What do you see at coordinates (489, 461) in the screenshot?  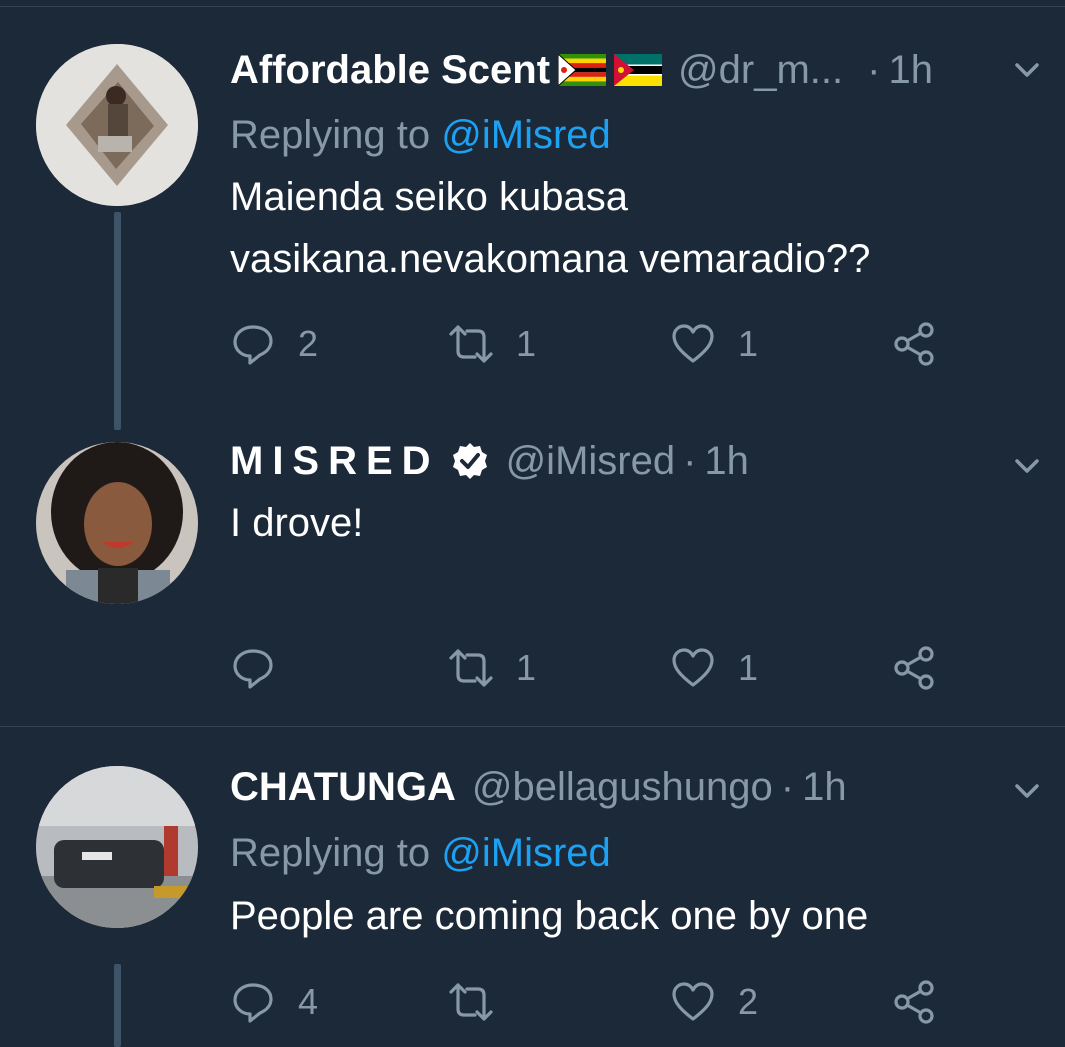 I see `tweet-header: MISRED @iMisred · 1h` at bounding box center [489, 461].